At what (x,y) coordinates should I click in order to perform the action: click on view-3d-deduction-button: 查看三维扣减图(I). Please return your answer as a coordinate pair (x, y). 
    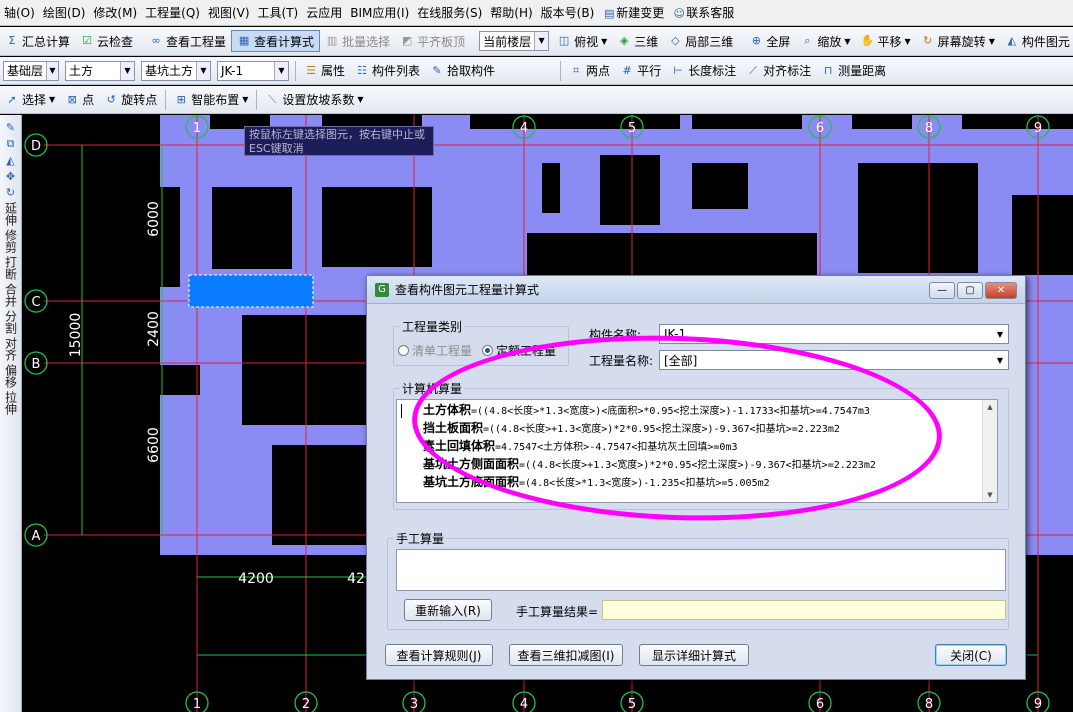
    Looking at the image, I should click on (566, 655).